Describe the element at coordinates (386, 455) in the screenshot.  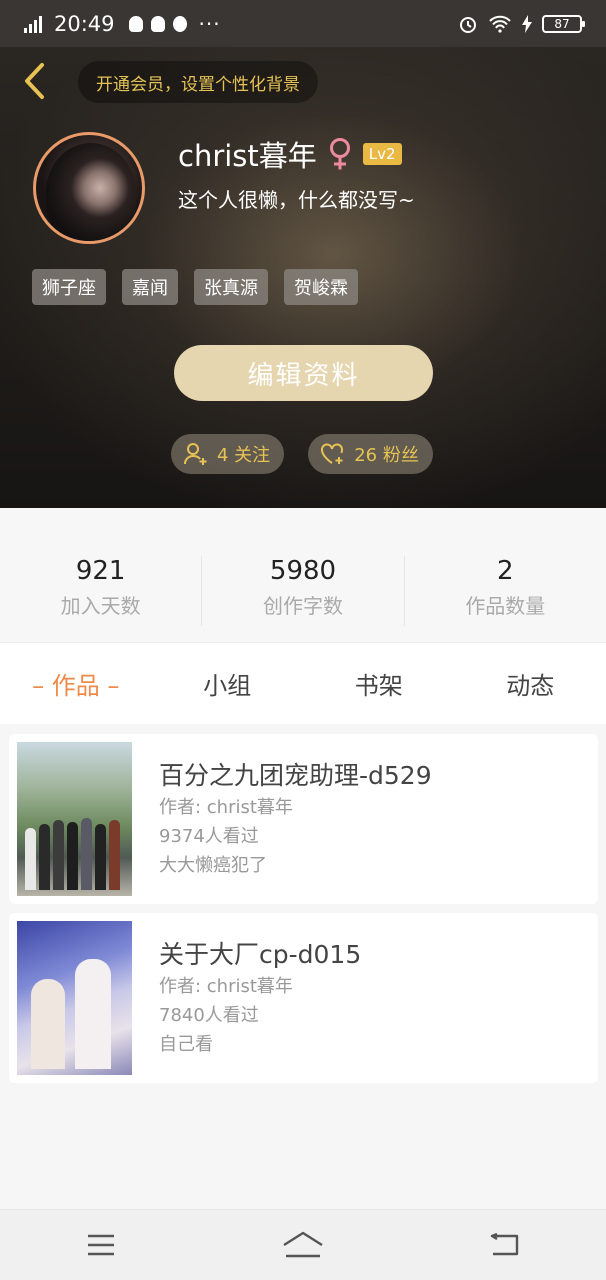
I see `followers-count: 26 粉丝` at that location.